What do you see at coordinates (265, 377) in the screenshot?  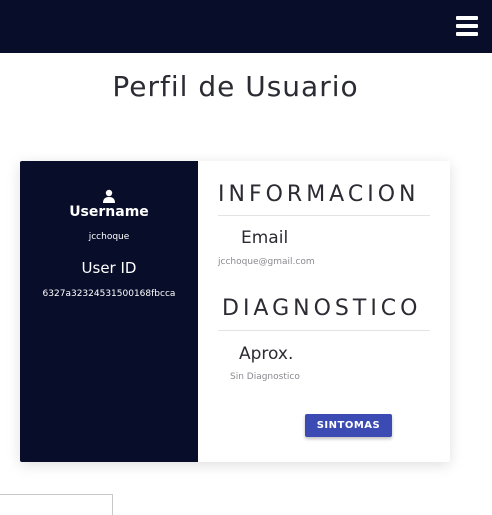 I see `aprox-value: Sin Diagnostico` at bounding box center [265, 377].